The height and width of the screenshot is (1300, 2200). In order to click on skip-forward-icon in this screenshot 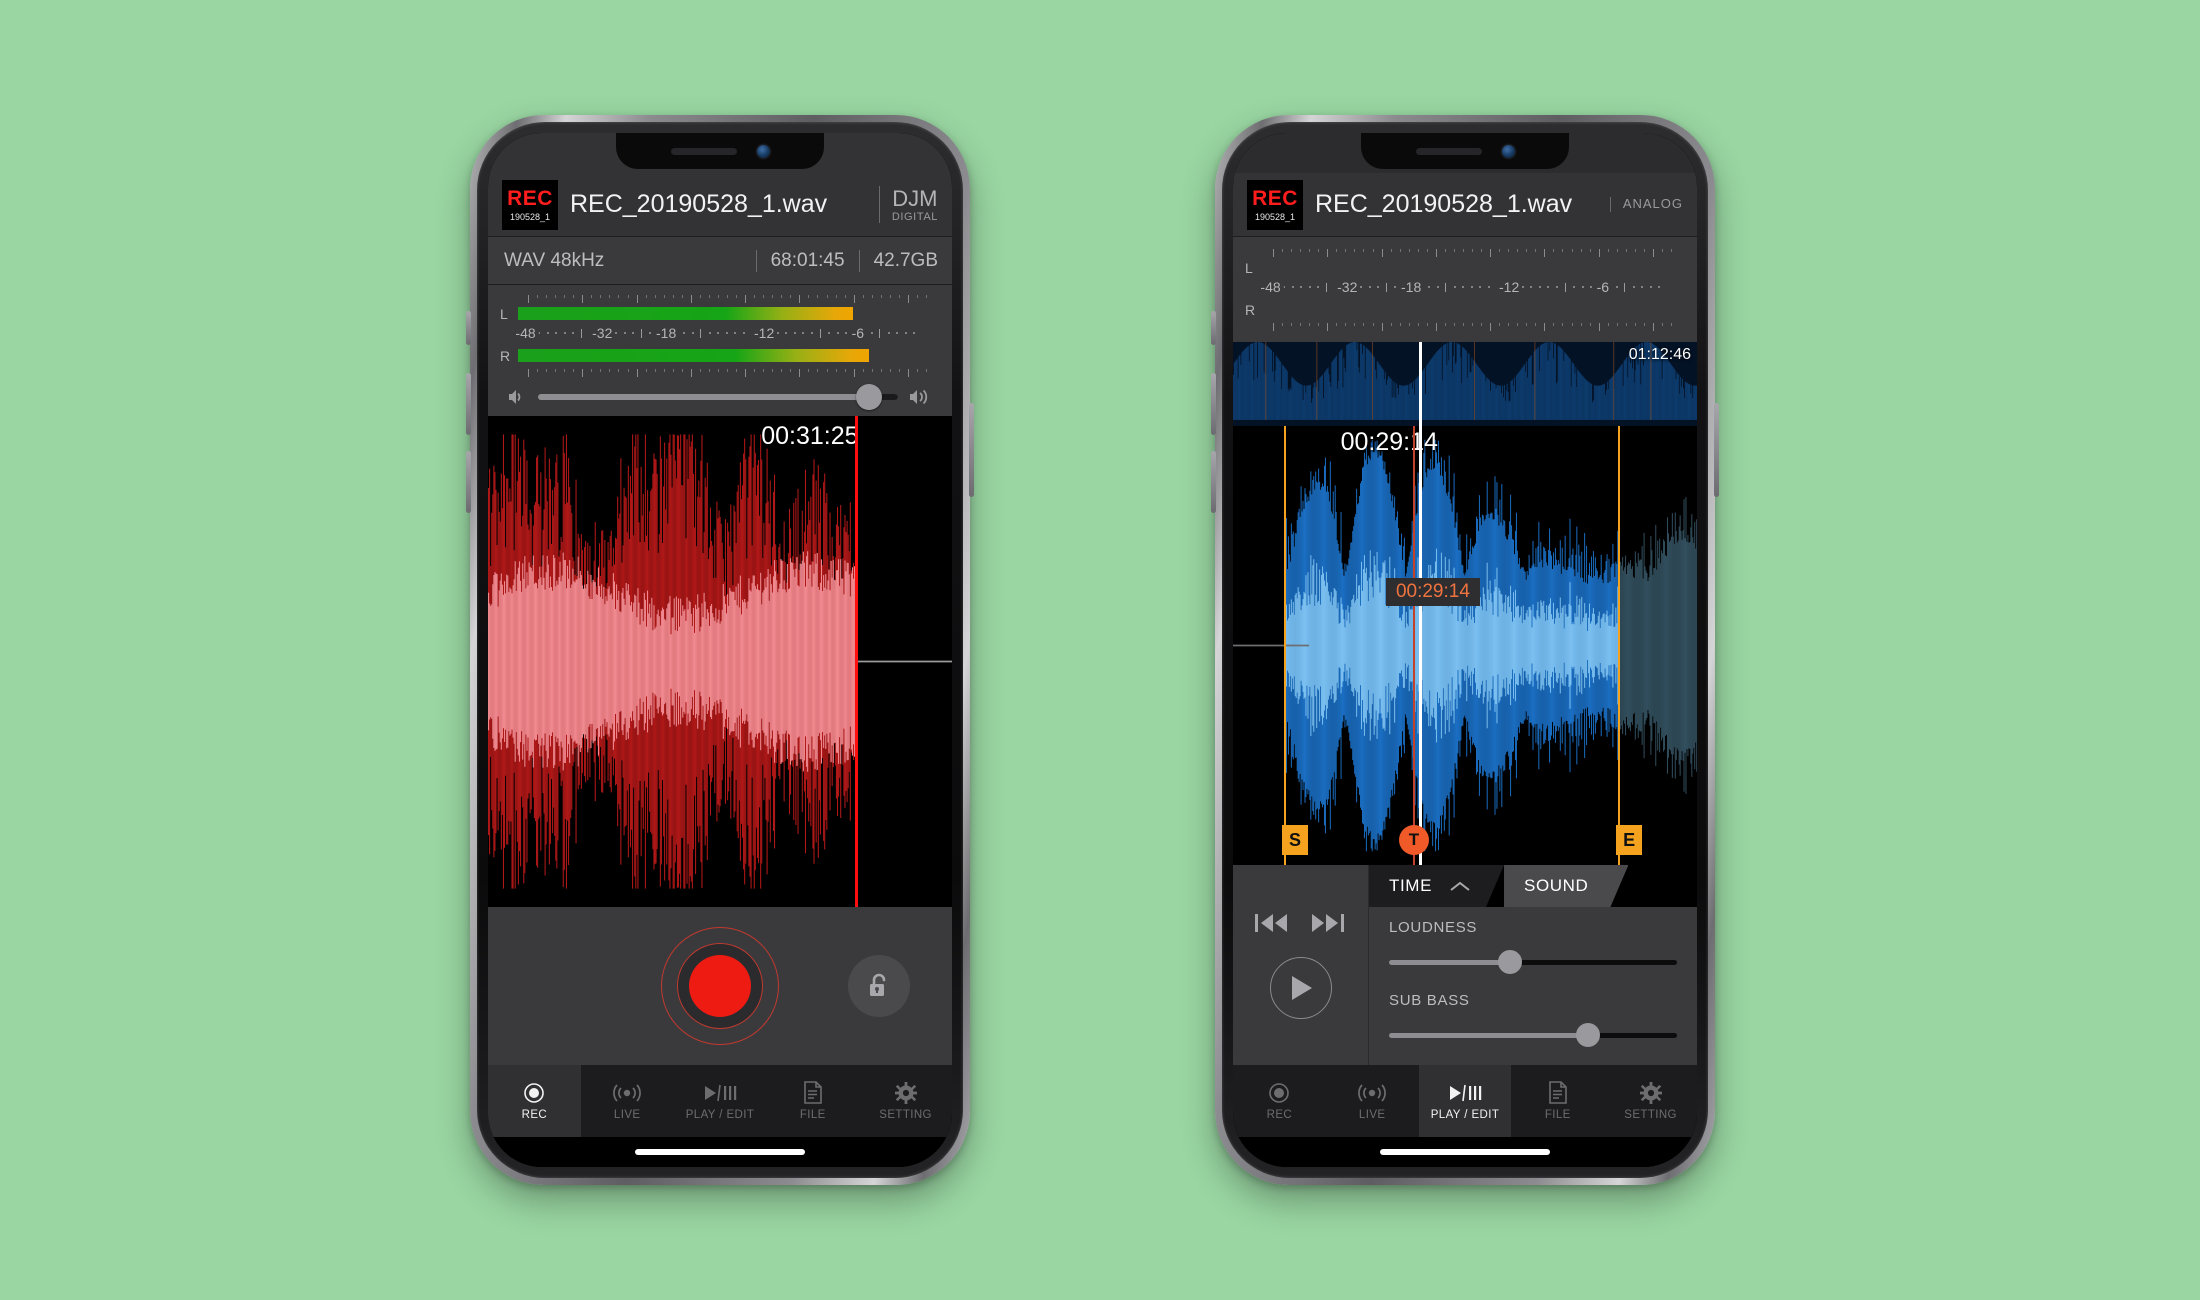, I will do `click(1329, 923)`.